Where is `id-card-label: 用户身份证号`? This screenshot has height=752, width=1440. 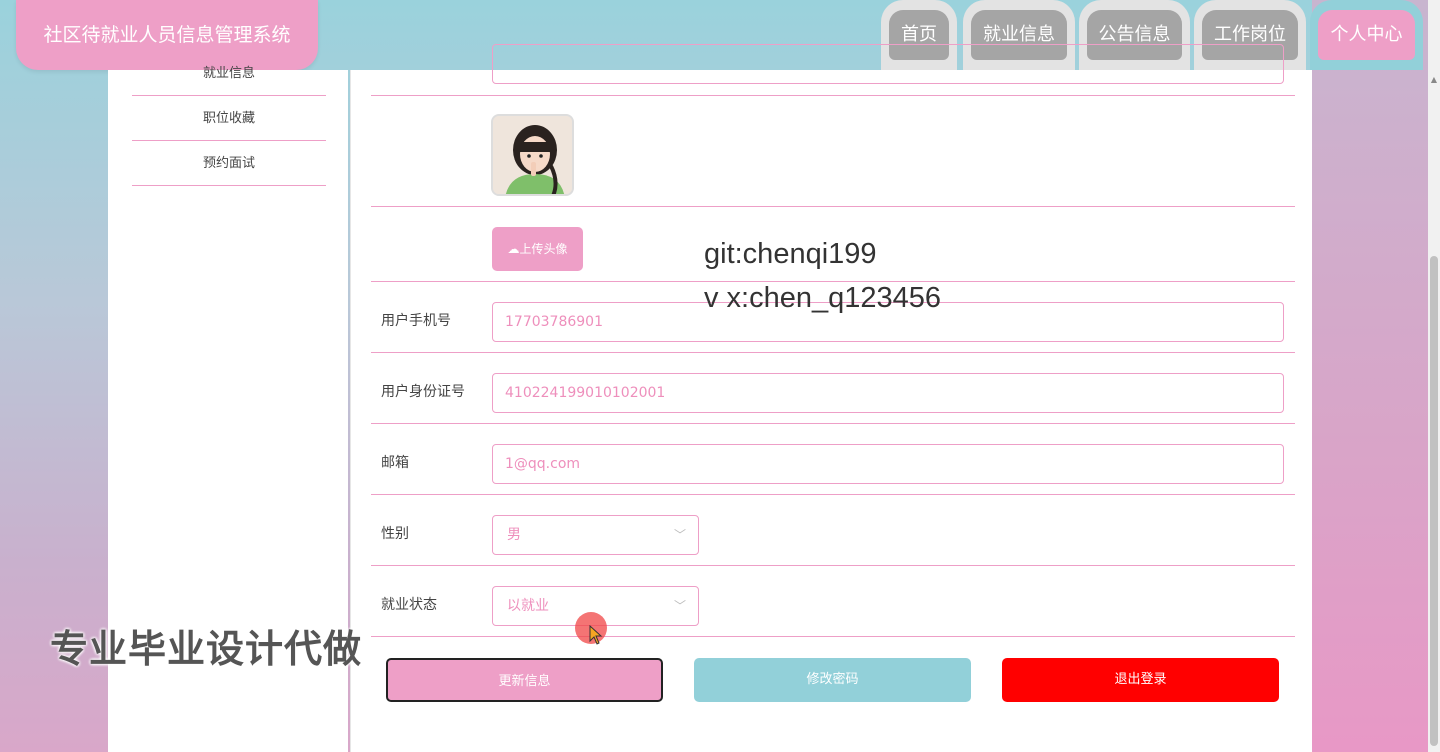 id-card-label: 用户身份证号 is located at coordinates (423, 392).